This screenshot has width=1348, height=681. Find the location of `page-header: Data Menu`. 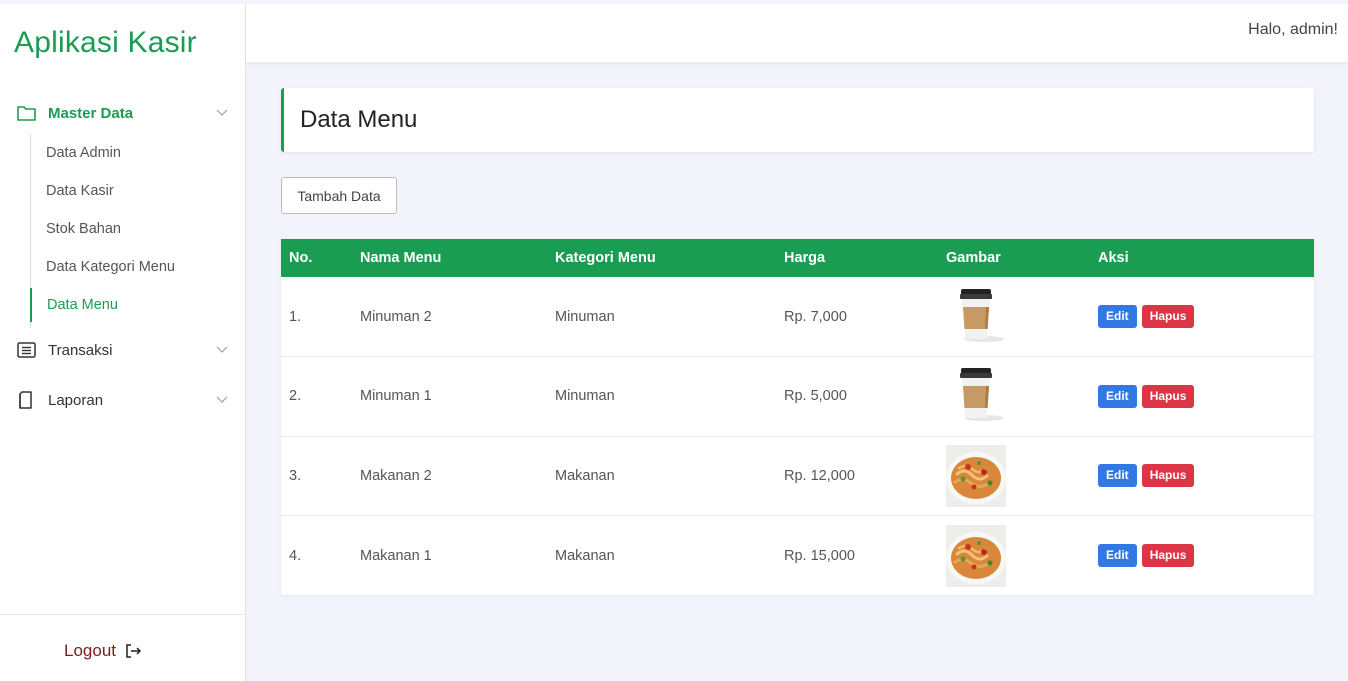

page-header: Data Menu is located at coordinates (797, 120).